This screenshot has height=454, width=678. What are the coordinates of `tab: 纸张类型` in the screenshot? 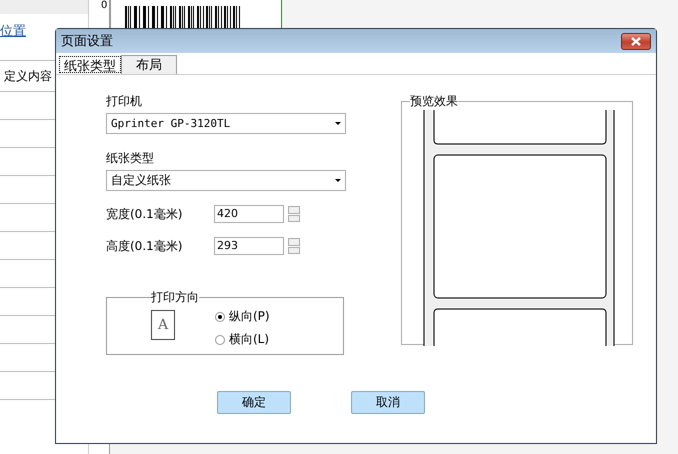 It's located at (90, 64).